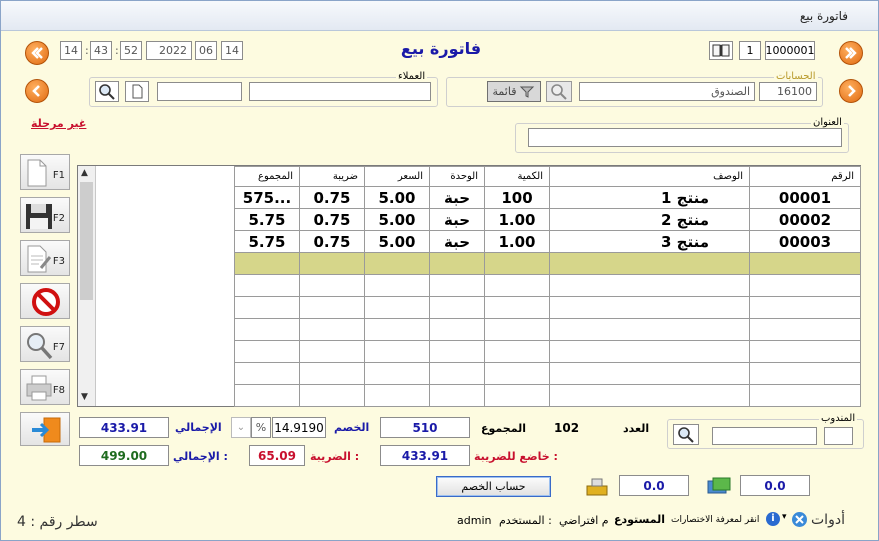  What do you see at coordinates (517, 219) in the screenshot?
I see `cell-quantity: 1.00` at bounding box center [517, 219].